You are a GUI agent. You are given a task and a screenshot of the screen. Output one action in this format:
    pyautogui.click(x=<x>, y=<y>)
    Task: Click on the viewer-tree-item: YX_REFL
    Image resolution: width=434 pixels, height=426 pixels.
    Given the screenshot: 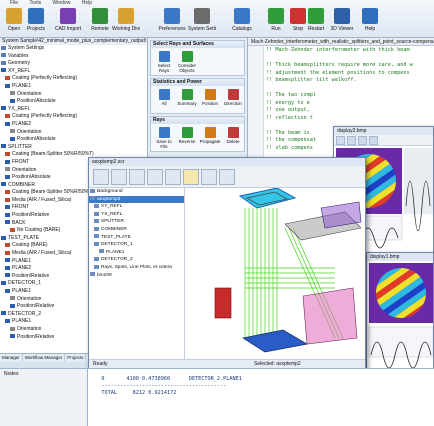 What is the action you would take?
    pyautogui.click(x=136, y=215)
    